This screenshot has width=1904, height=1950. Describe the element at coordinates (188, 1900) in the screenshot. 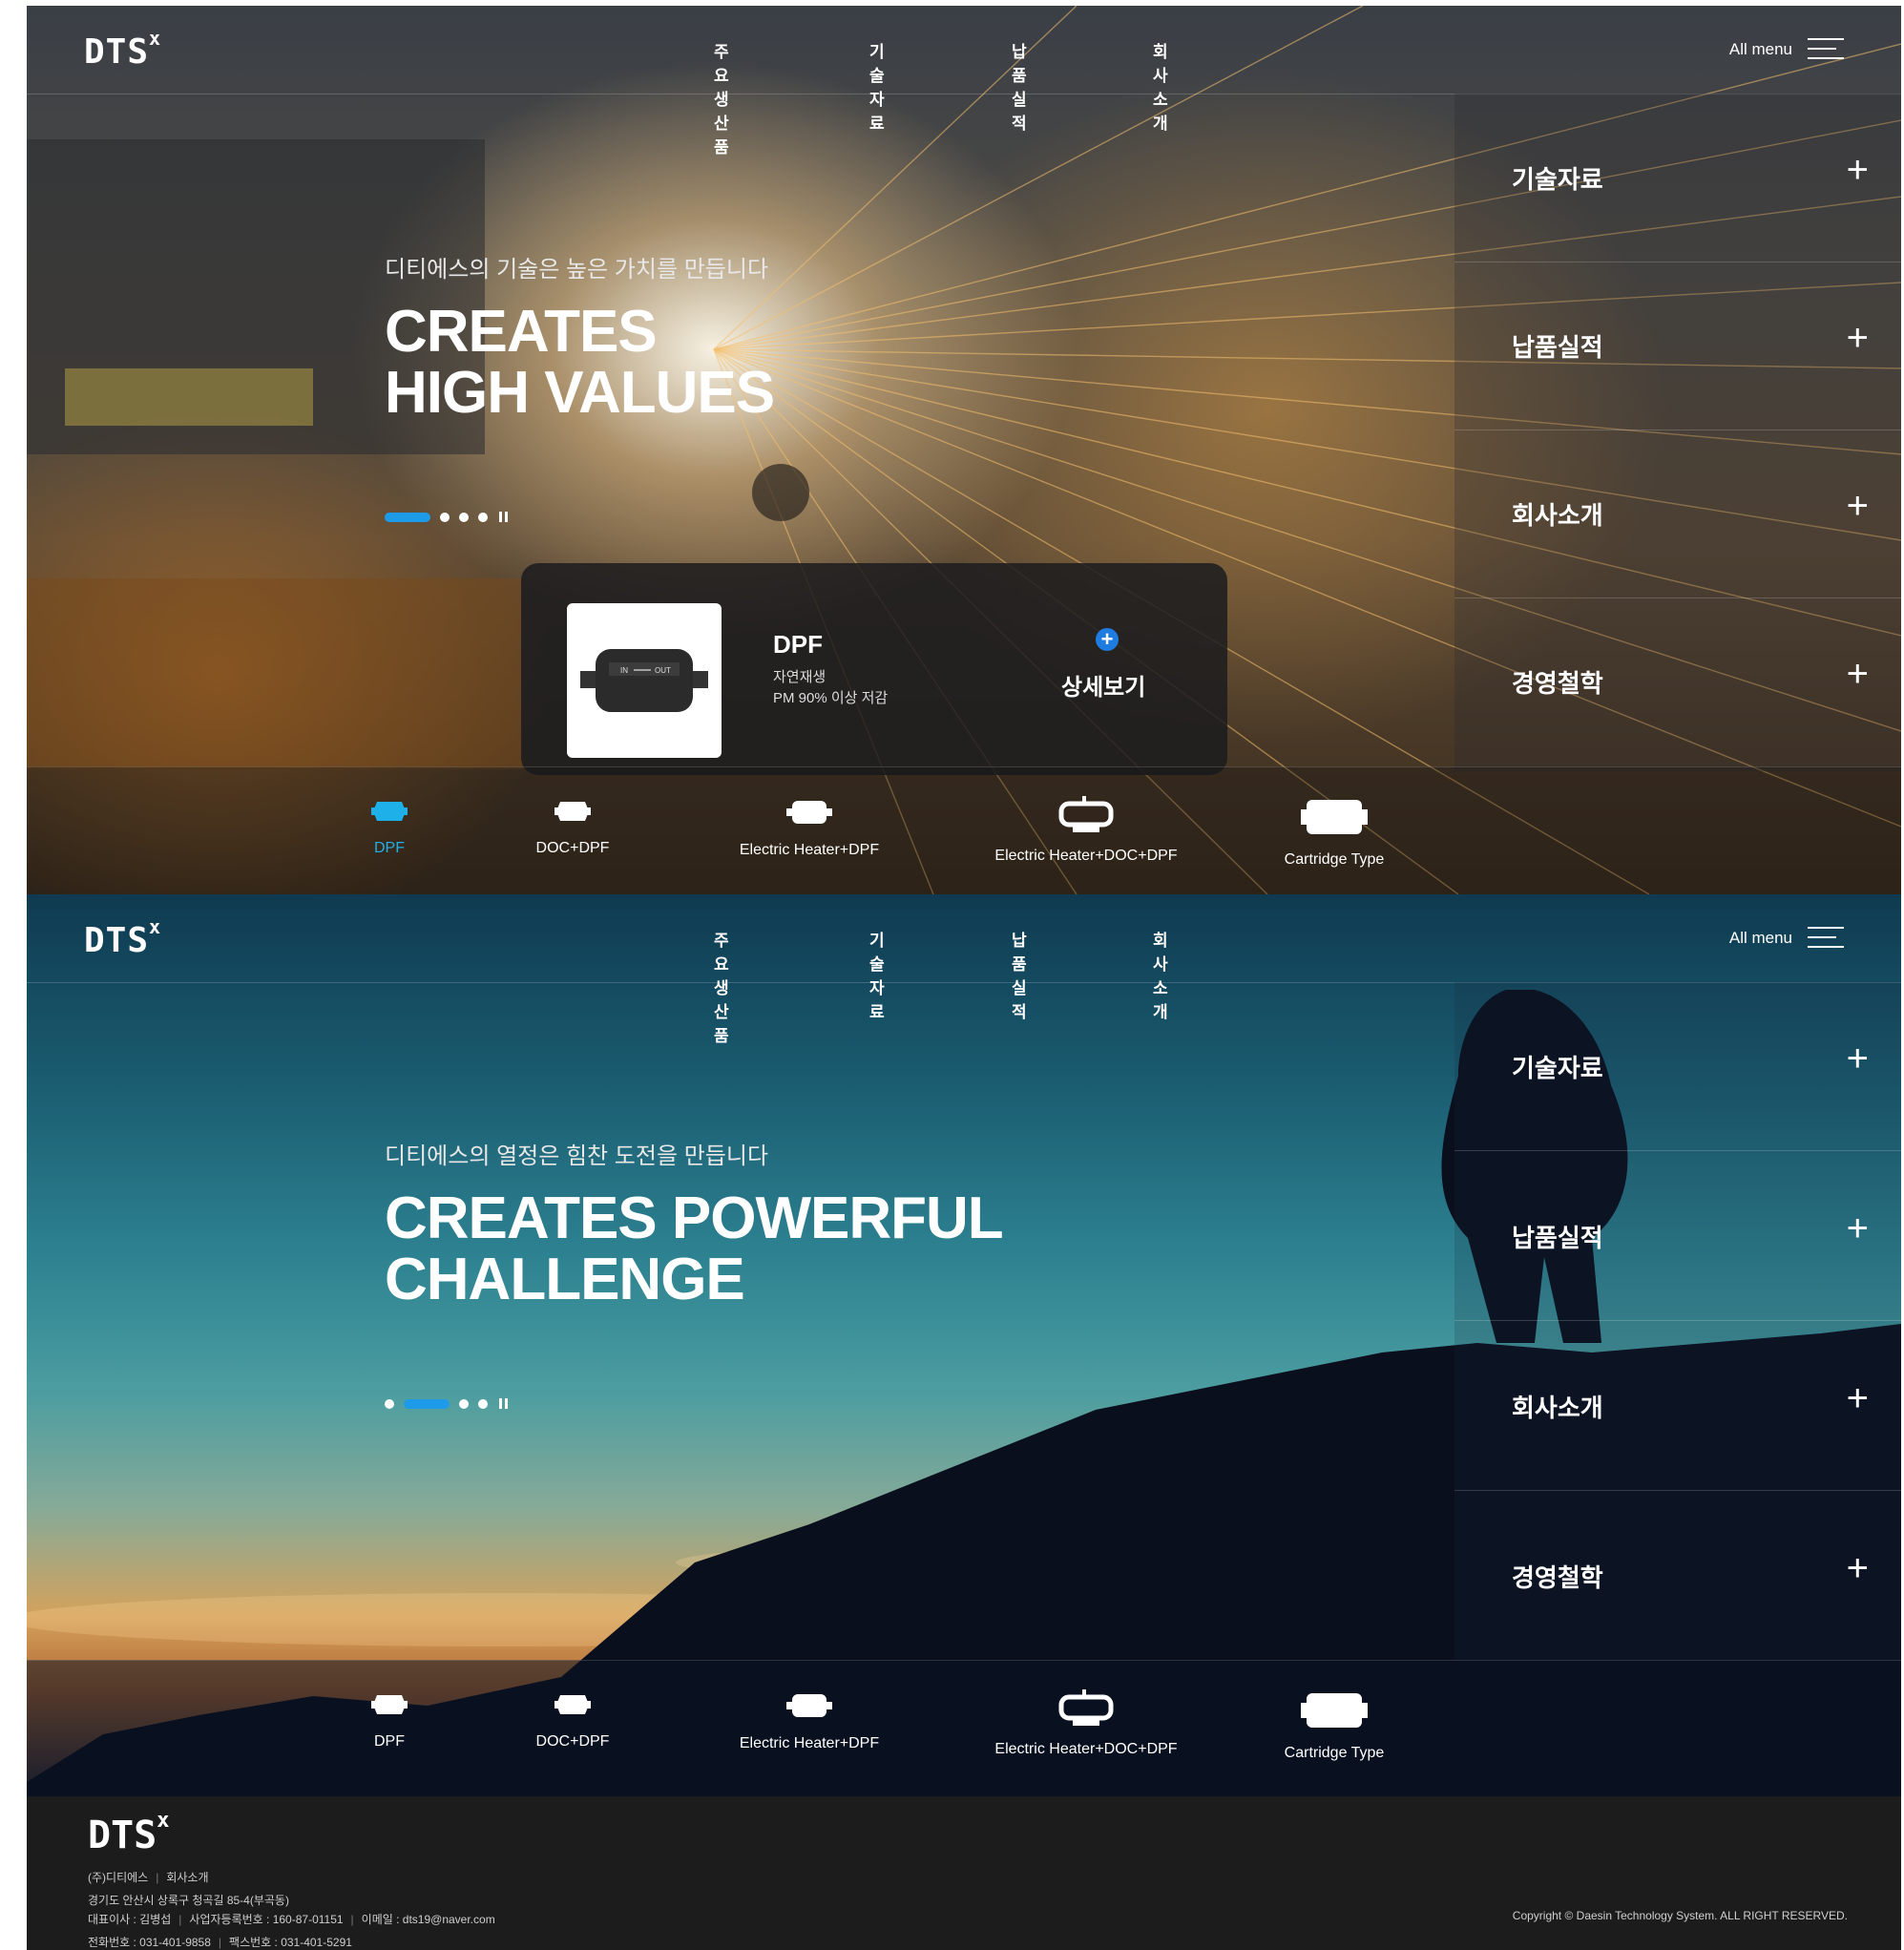

I see `footer-address: 경기도 안산시 상록구 청곡길 85-4(부곡동)` at that location.